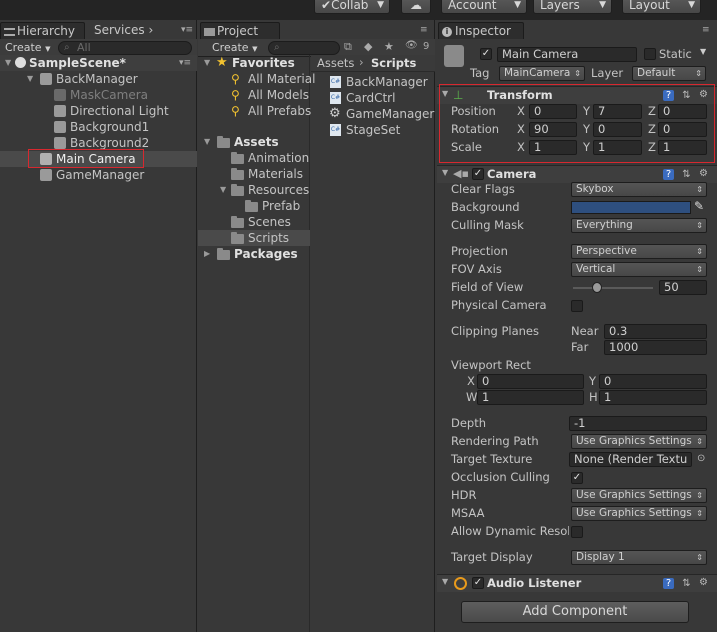 This screenshot has height=632, width=717. I want to click on fov-axis-value: Vertical, so click(596, 269).